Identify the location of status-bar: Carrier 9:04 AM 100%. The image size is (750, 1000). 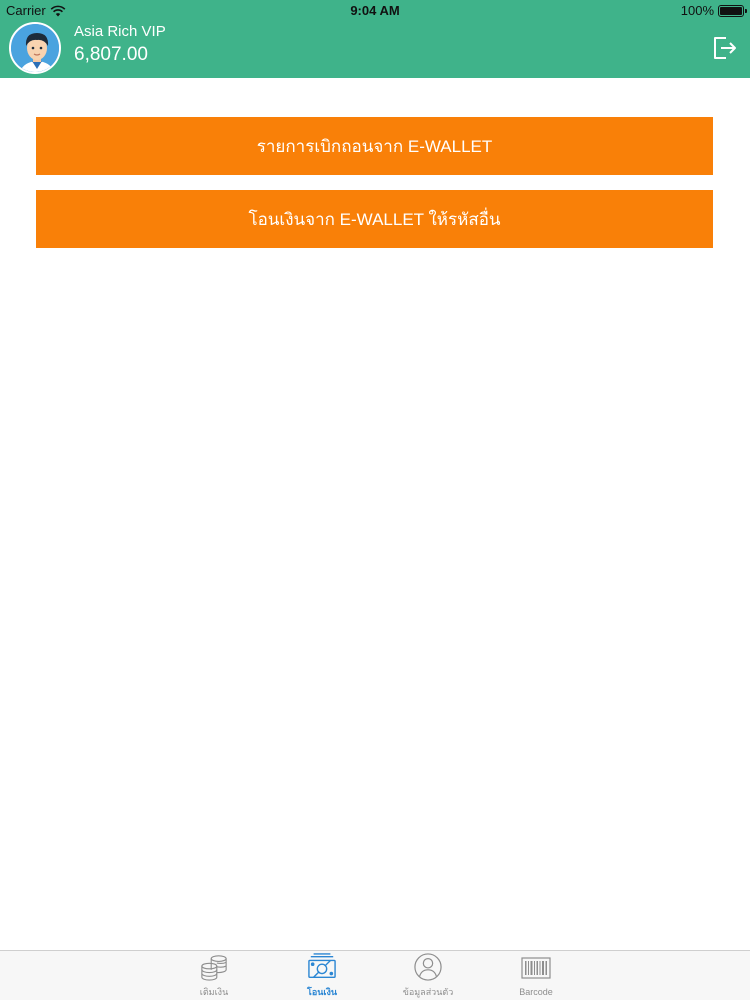
(375, 10).